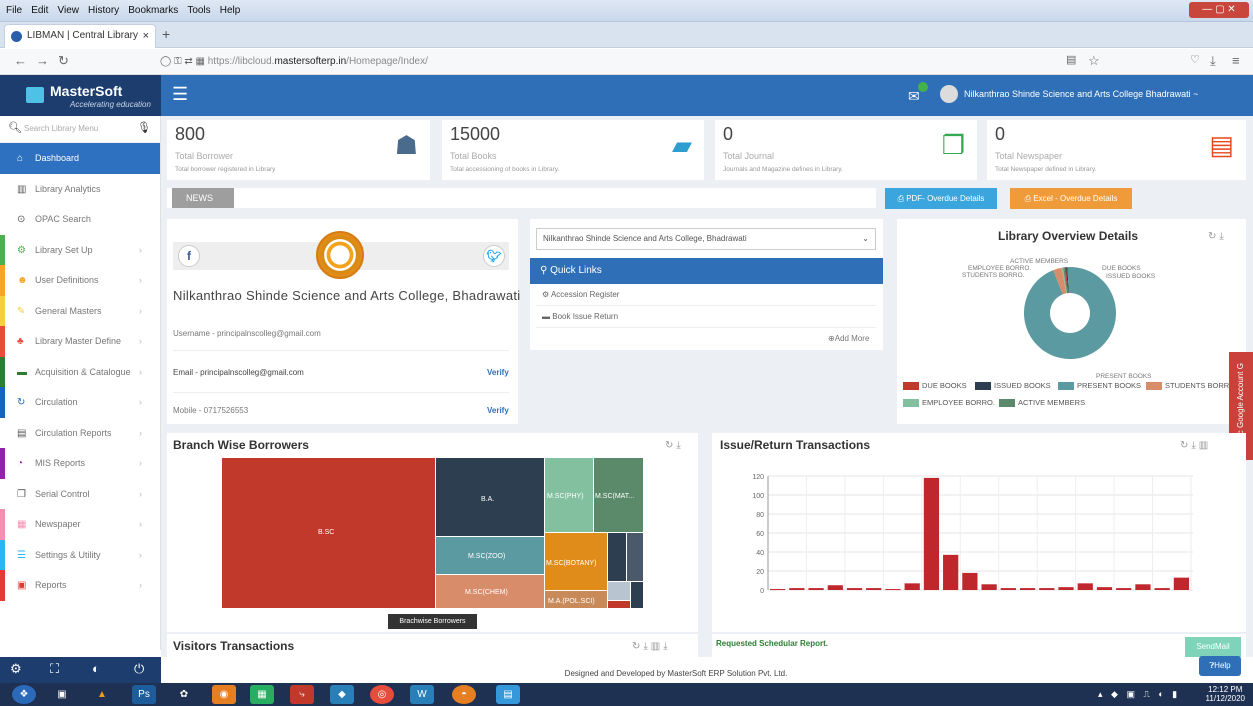 This screenshot has width=1253, height=706. Describe the element at coordinates (1046, 169) in the screenshot. I see `stat-description: Total Newspaper defined in Library.` at that location.